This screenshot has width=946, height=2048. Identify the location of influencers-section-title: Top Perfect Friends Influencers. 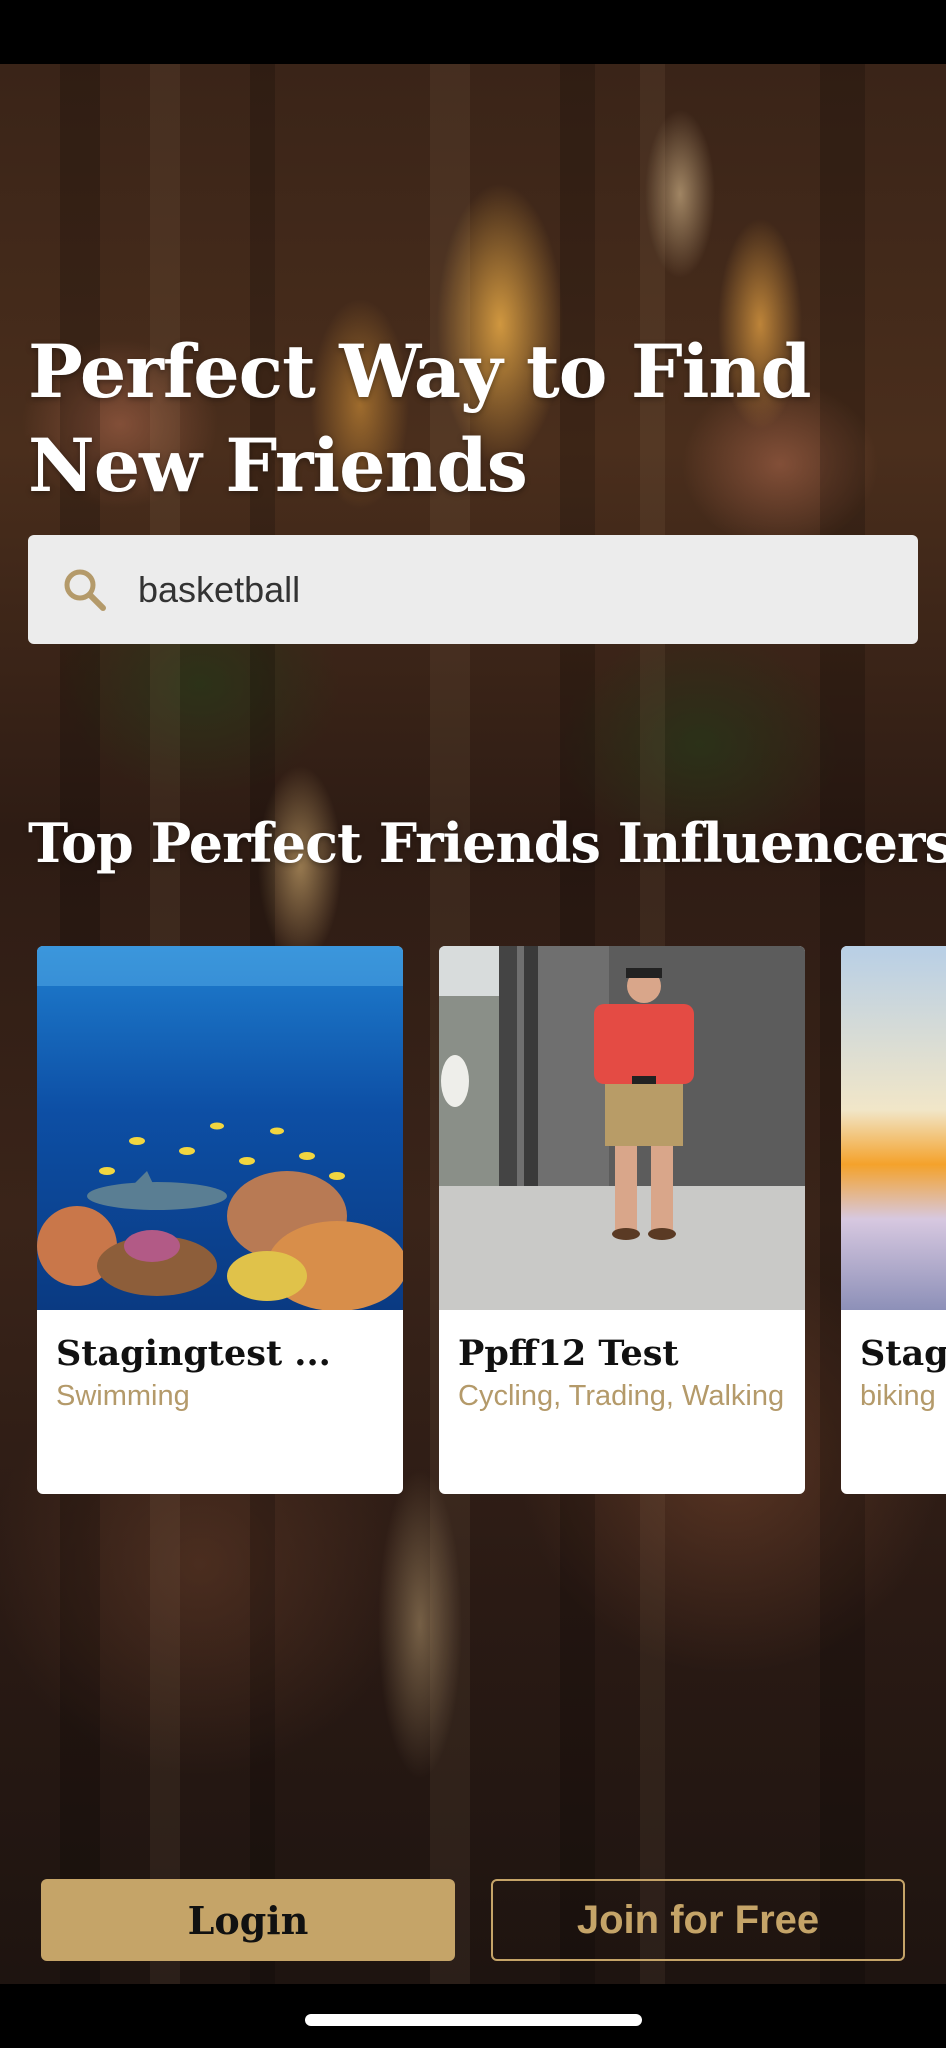
(487, 843).